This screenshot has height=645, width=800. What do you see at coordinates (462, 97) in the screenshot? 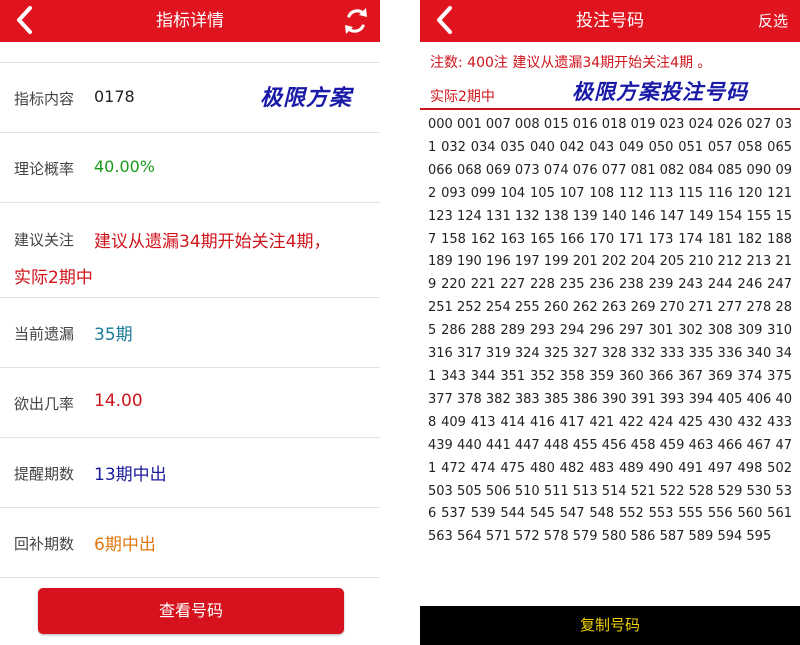
I see `actual-hit-info: 实际2期中` at bounding box center [462, 97].